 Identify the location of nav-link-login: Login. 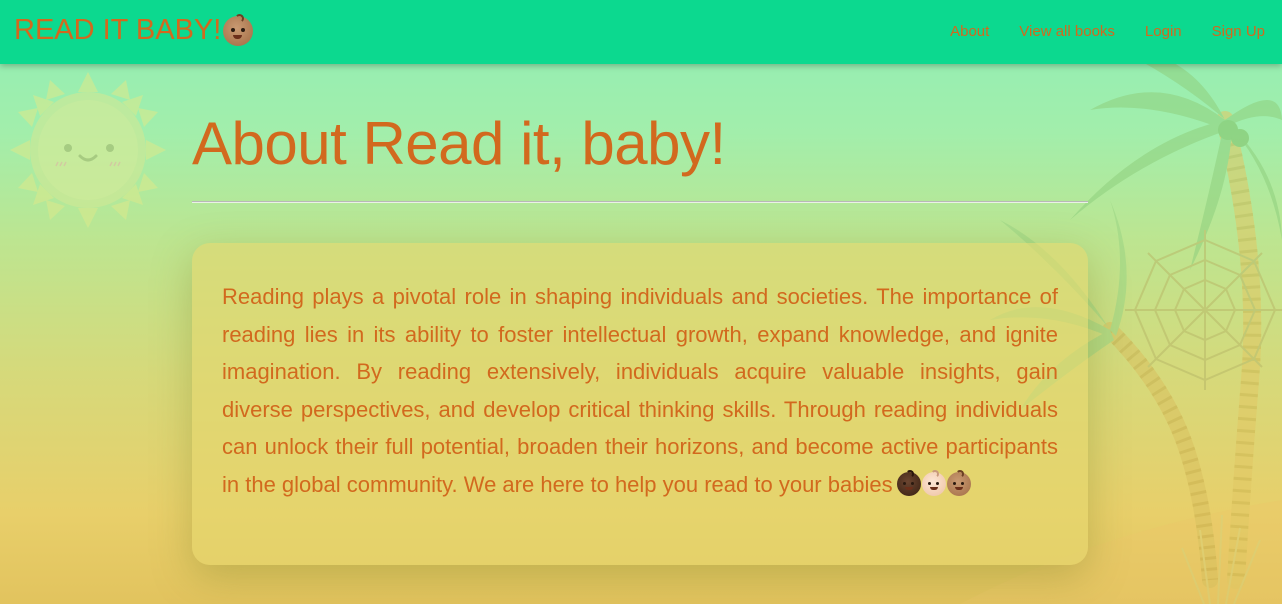
(1163, 31).